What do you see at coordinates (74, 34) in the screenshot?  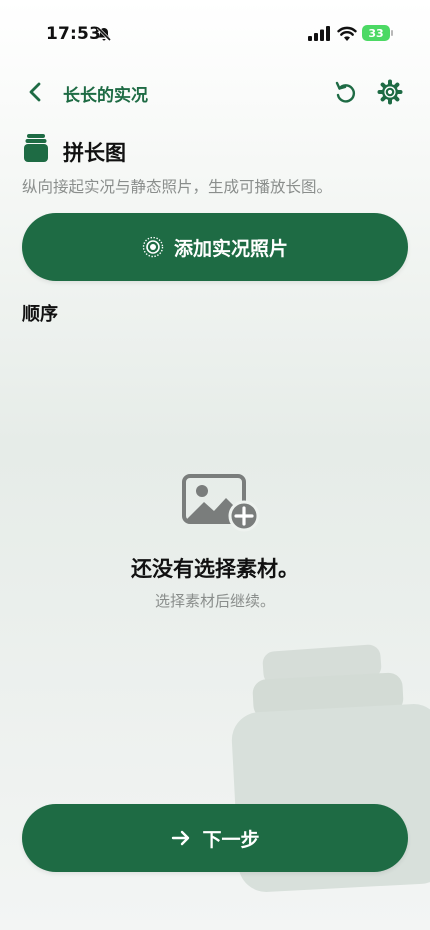 I see `status-time: 17:53` at bounding box center [74, 34].